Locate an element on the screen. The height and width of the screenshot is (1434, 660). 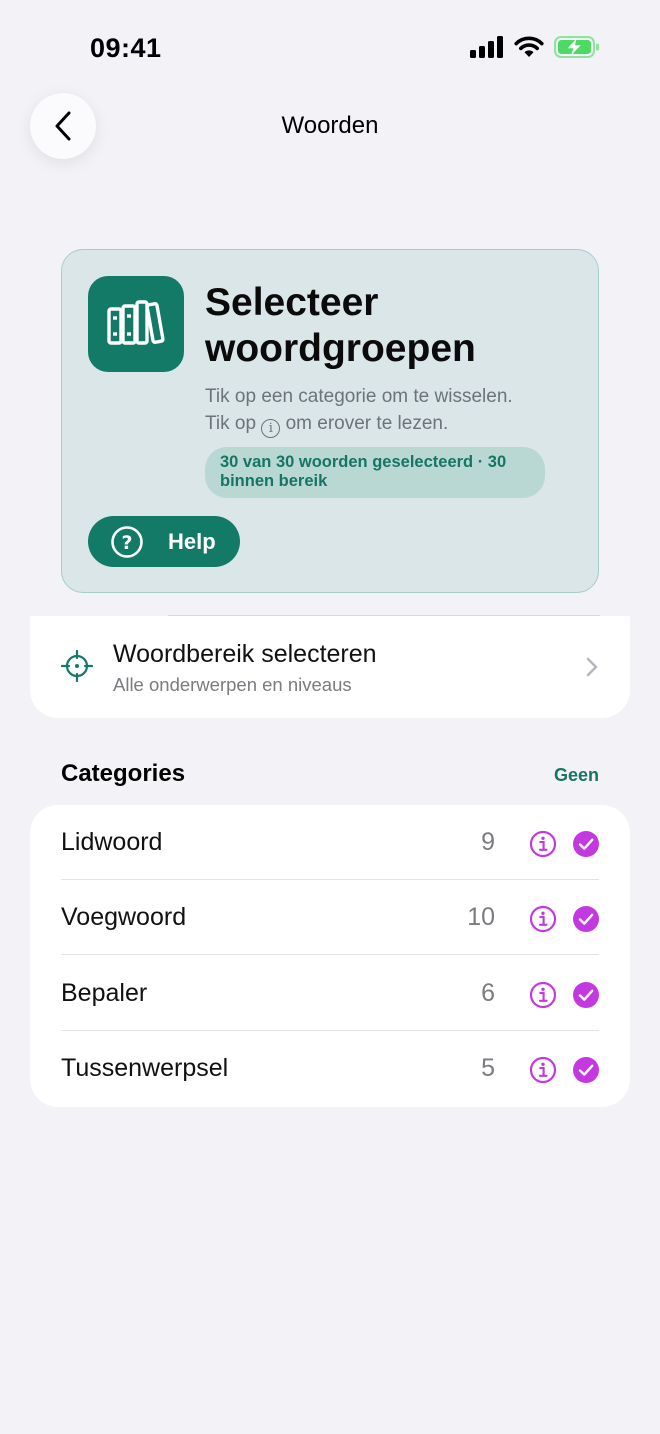
hero-subtitle-line1: Tik op een categorie om te wisselen. is located at coordinates (359, 396).